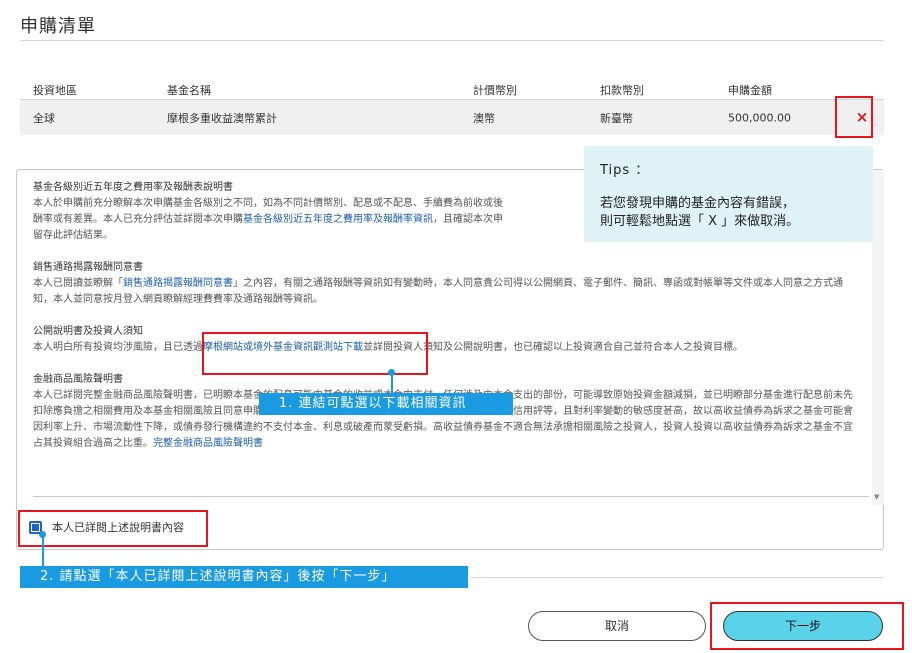 The width and height of the screenshot is (912, 653). I want to click on header-amount: 申購金額, so click(750, 90).